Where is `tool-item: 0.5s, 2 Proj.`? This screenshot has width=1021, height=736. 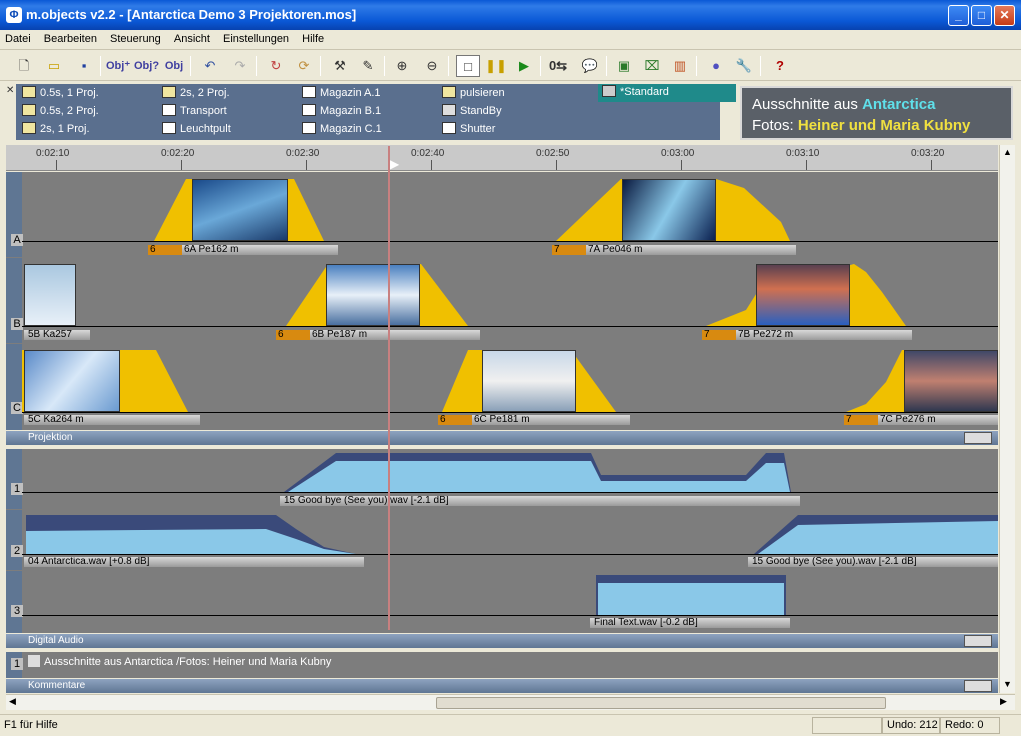
tool-item: 0.5s, 2 Proj. is located at coordinates (60, 111).